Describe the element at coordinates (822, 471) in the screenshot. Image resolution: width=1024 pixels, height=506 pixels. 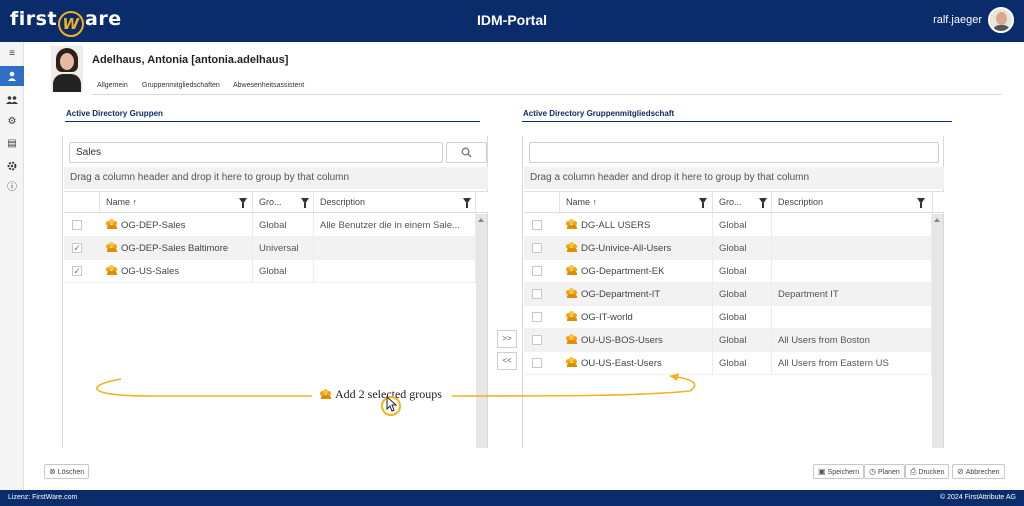
I see `save-icon: ▣` at that location.